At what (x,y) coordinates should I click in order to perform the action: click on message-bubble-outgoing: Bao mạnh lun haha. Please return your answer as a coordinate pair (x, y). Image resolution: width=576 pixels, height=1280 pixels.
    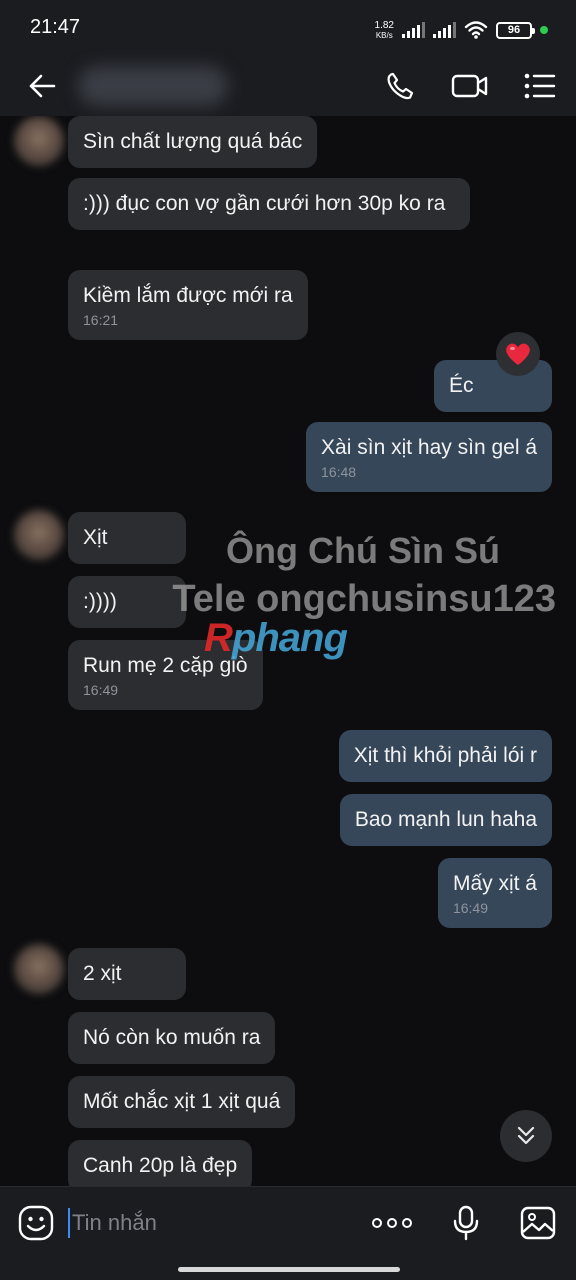
    Looking at the image, I should click on (445, 820).